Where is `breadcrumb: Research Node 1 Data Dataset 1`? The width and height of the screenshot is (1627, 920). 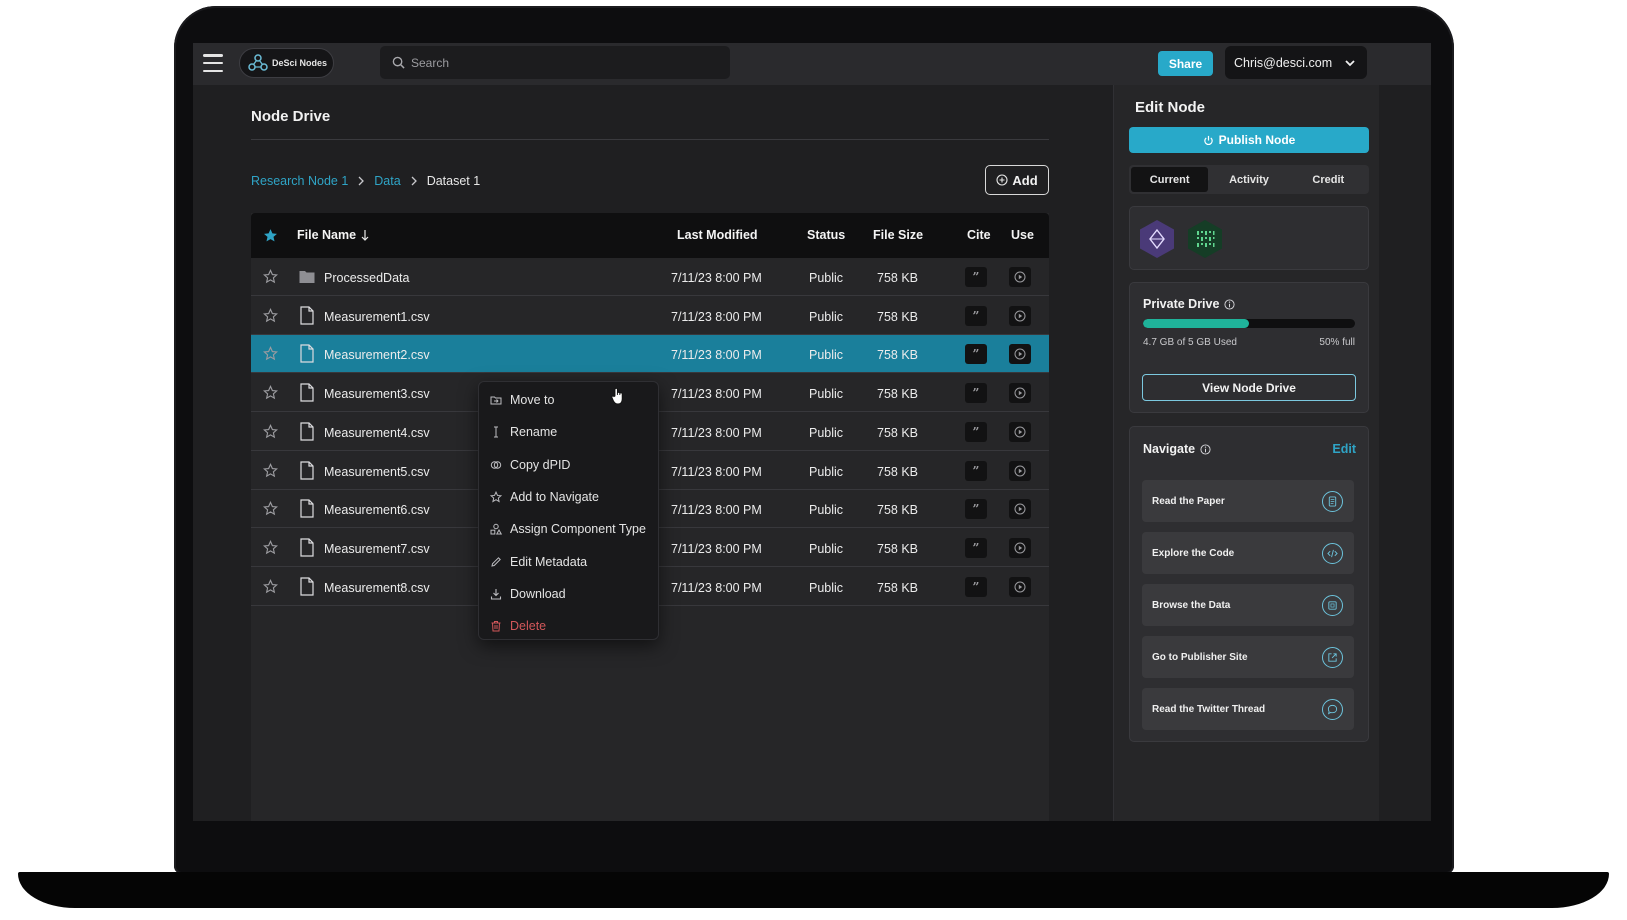
breadcrumb: Research Node 1 Data Dataset 1 is located at coordinates (365, 181).